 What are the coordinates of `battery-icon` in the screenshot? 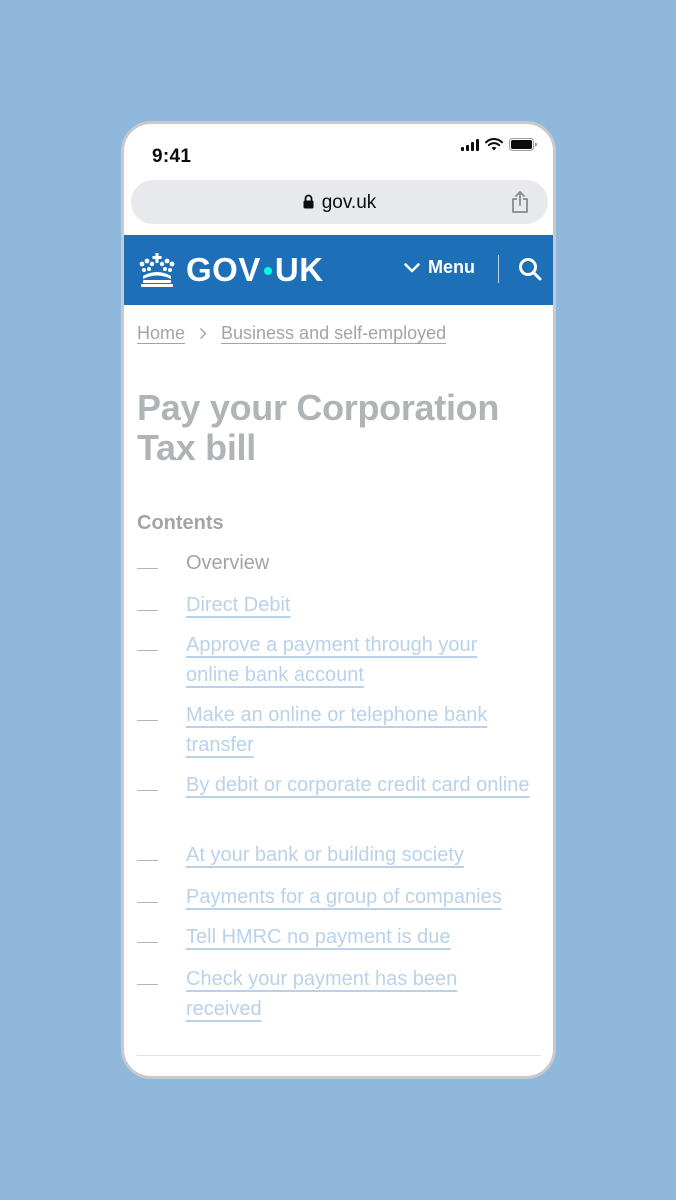 It's located at (523, 144).